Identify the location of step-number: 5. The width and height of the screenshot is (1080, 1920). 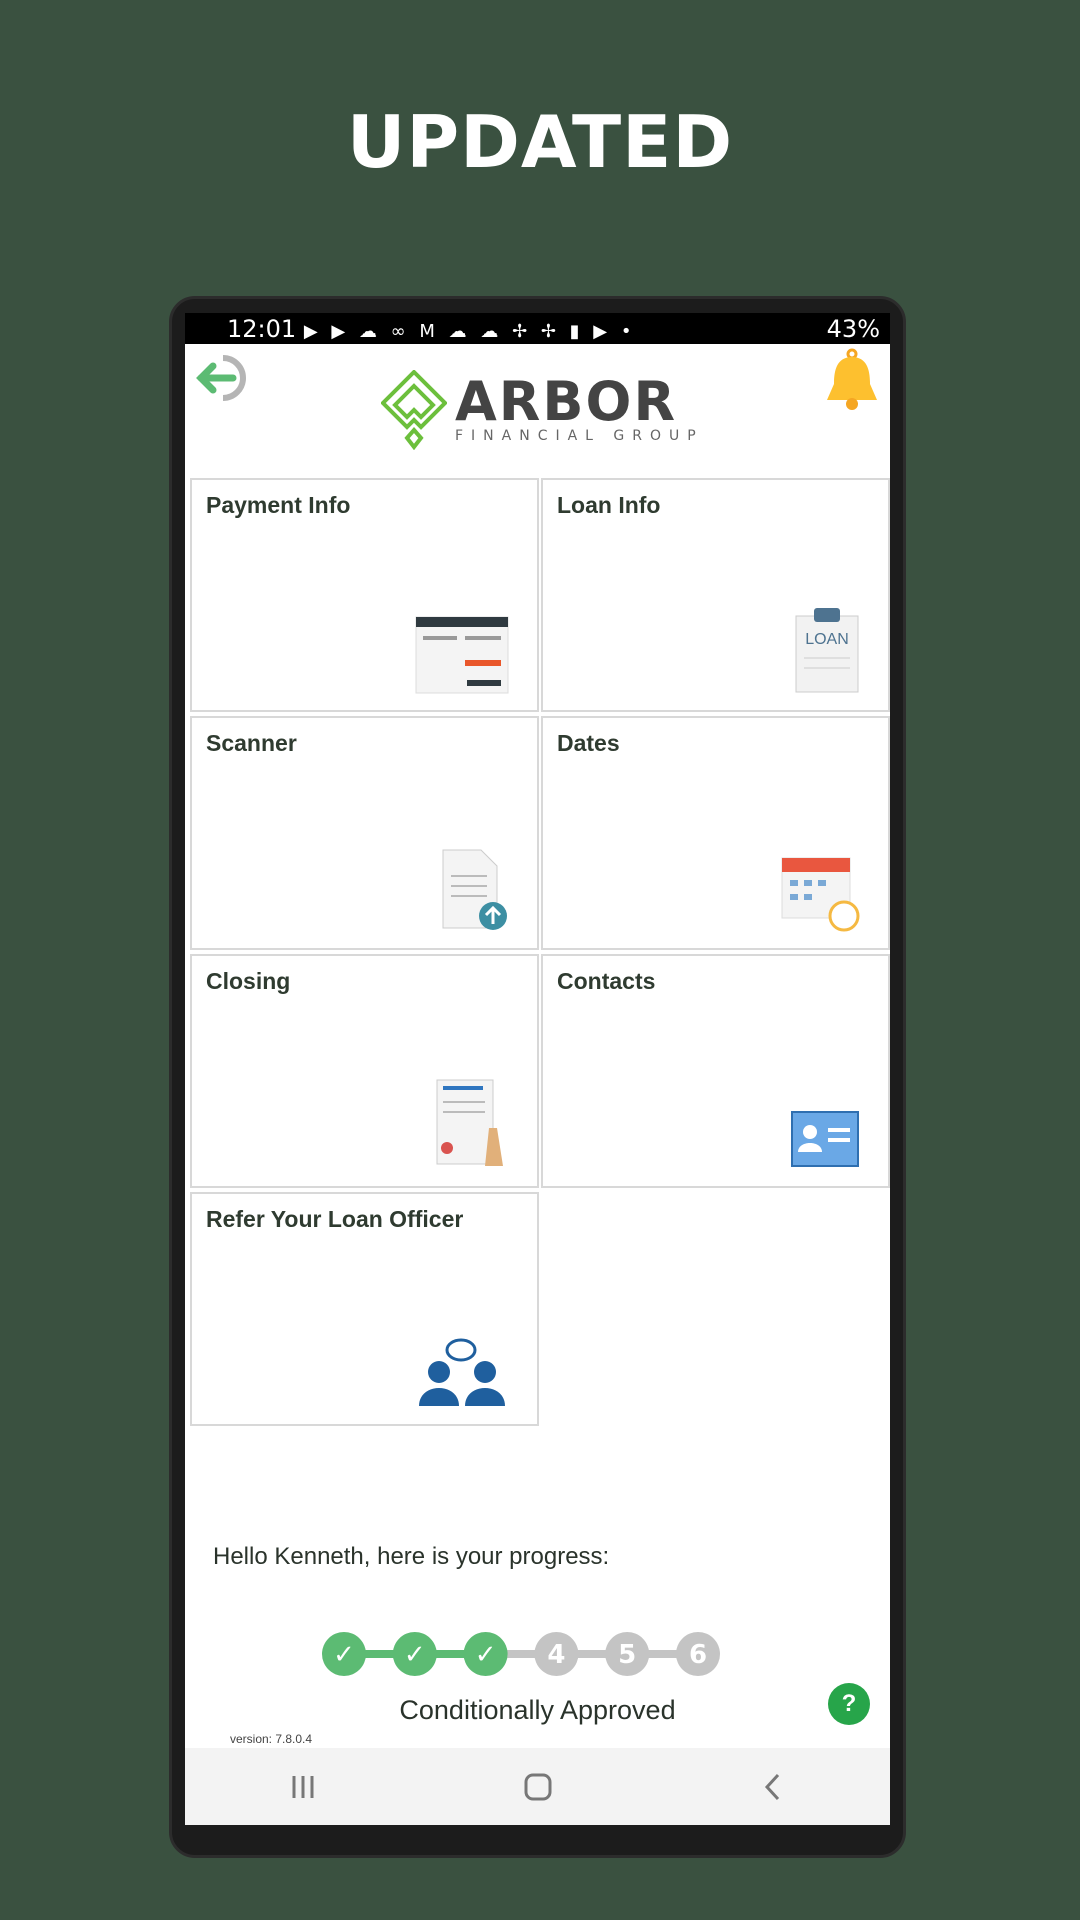
(627, 1655).